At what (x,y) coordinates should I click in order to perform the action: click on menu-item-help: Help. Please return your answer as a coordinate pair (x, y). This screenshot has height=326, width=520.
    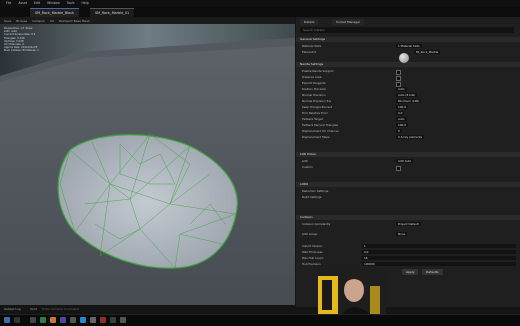
    Looking at the image, I should click on (85, 3).